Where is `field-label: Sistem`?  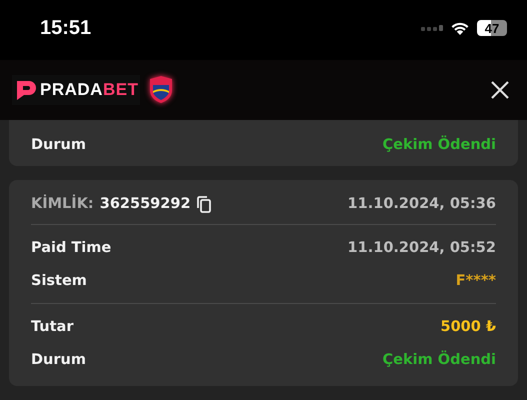 field-label: Sistem is located at coordinates (59, 280).